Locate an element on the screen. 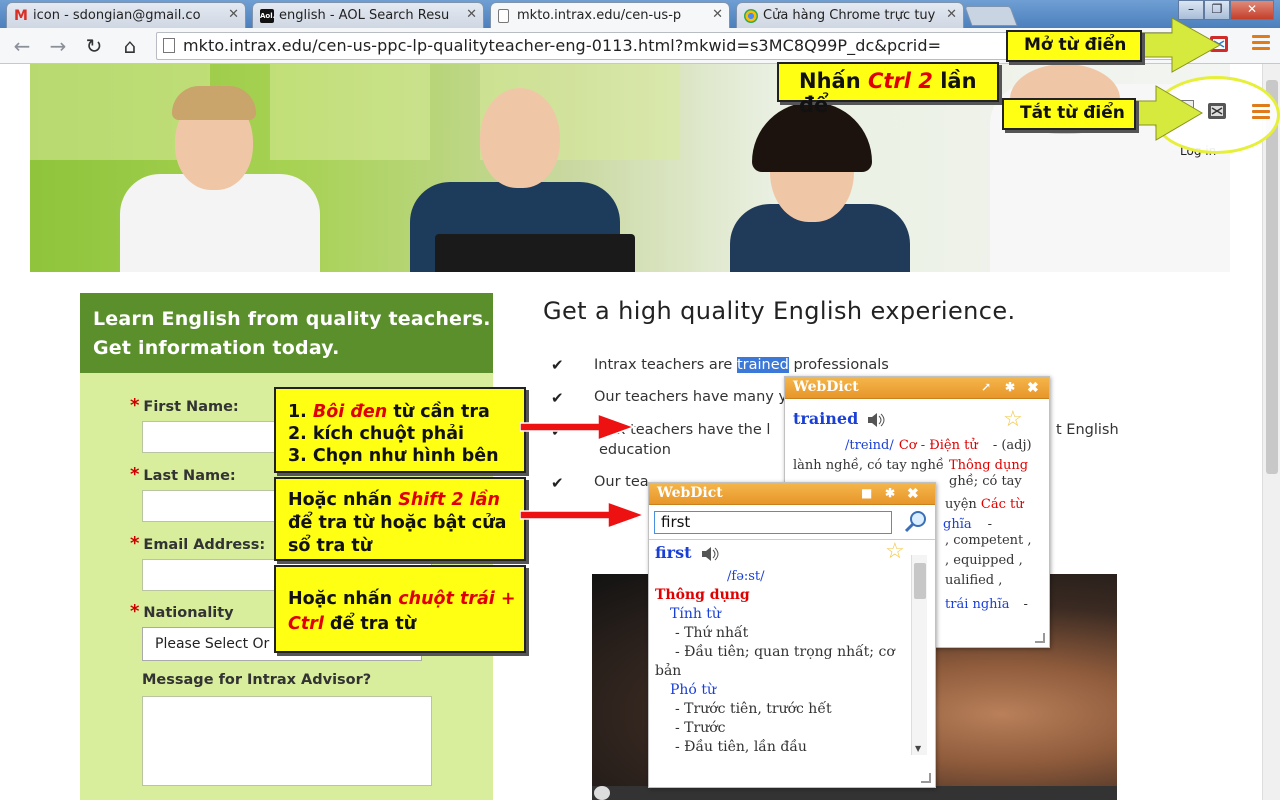 Image resolution: width=1280 pixels, height=800 pixels. close-window-icon: ✕ is located at coordinates (1252, 10).